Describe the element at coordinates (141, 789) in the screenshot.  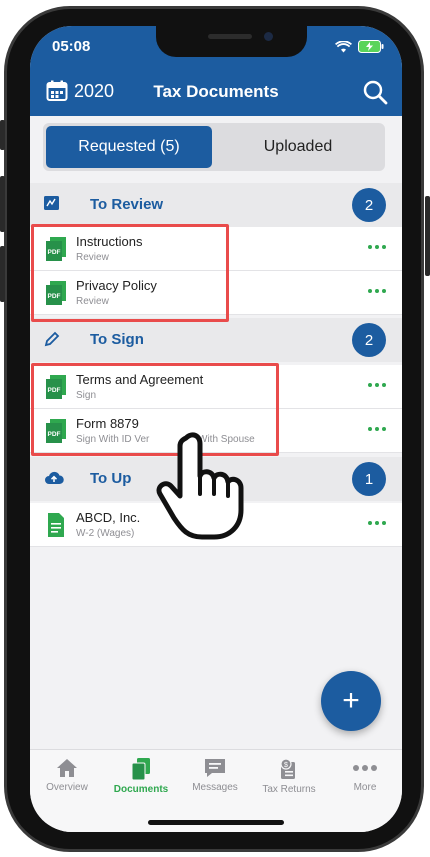
I see `tab-label: Documents` at that location.